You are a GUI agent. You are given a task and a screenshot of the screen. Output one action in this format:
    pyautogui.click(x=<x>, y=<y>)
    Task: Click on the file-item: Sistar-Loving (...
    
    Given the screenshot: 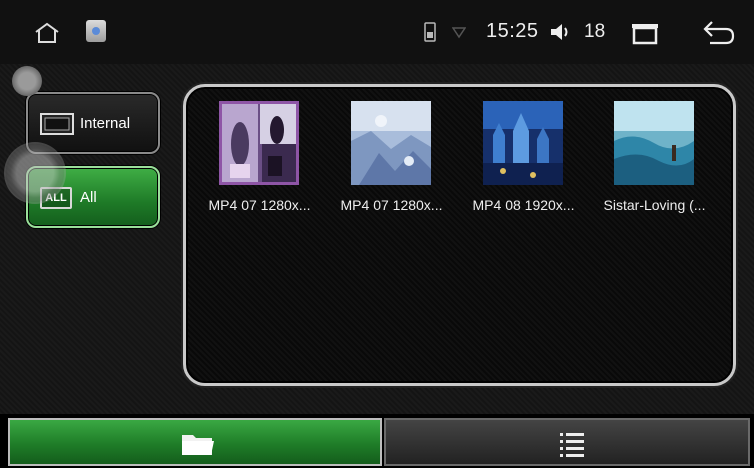 What is the action you would take?
    pyautogui.click(x=654, y=161)
    